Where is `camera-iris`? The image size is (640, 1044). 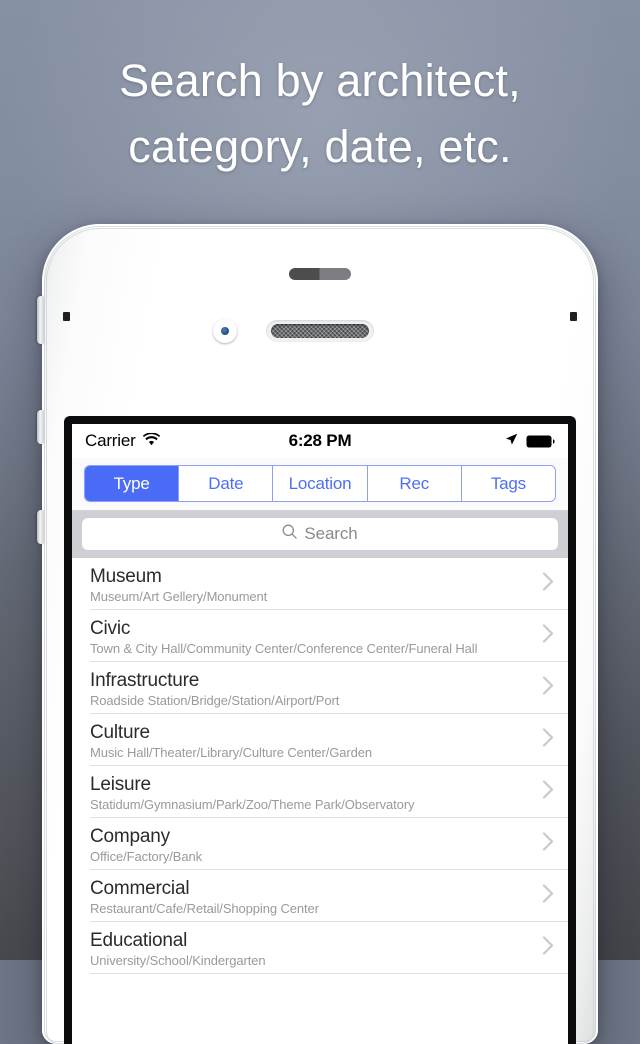
camera-iris is located at coordinates (225, 331).